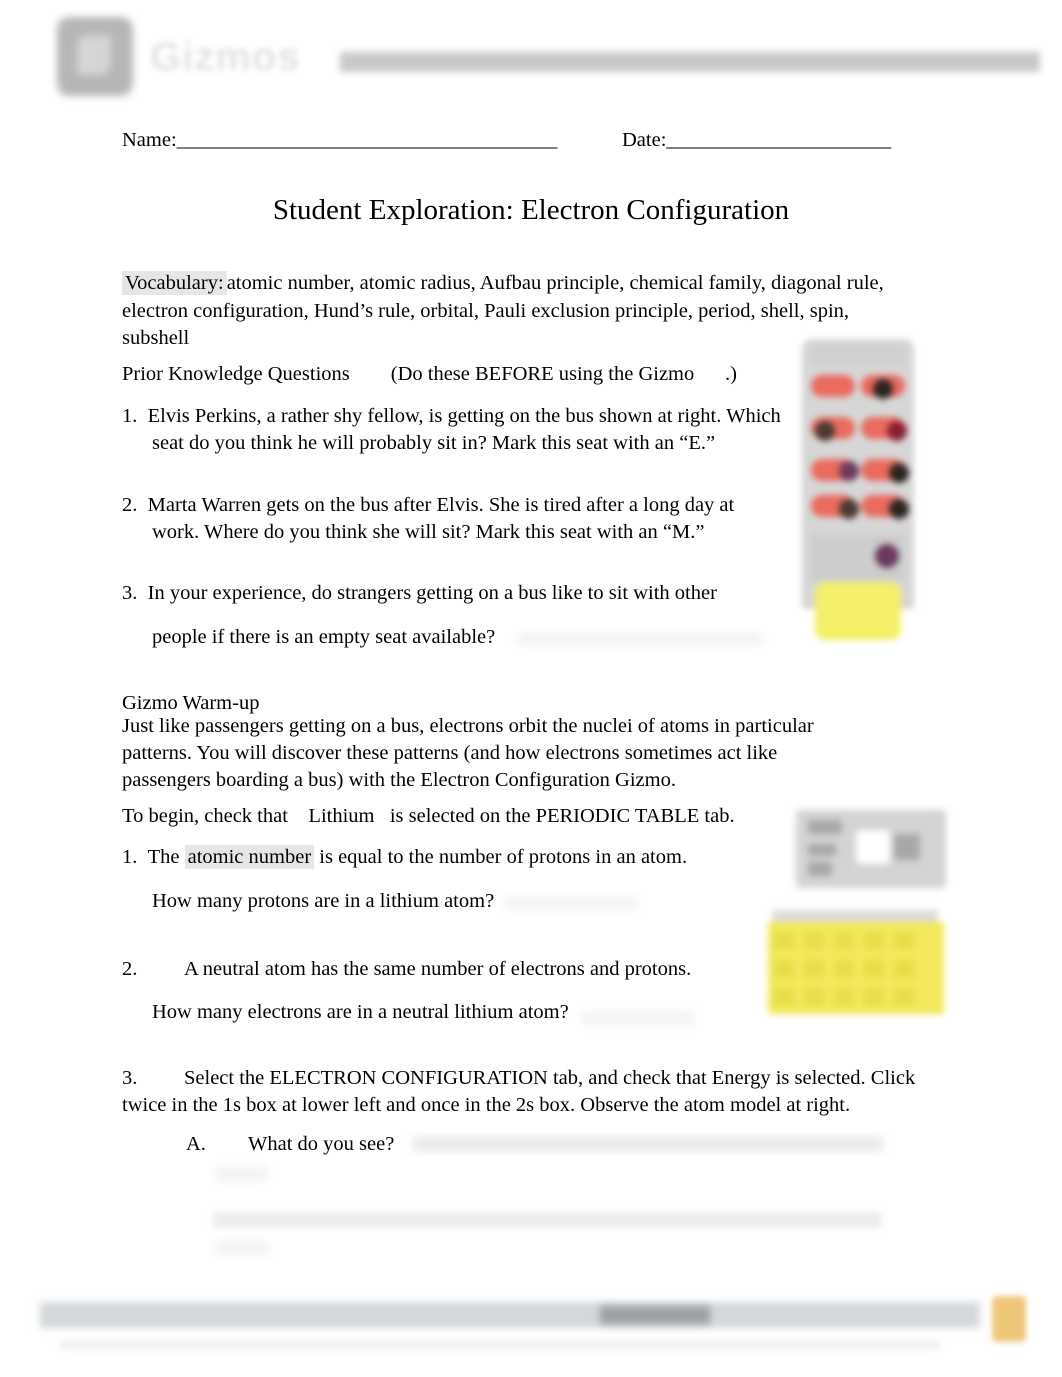 The width and height of the screenshot is (1062, 1377). Describe the element at coordinates (638, 1018) in the screenshot. I see `answer-redaction-electrons` at that location.